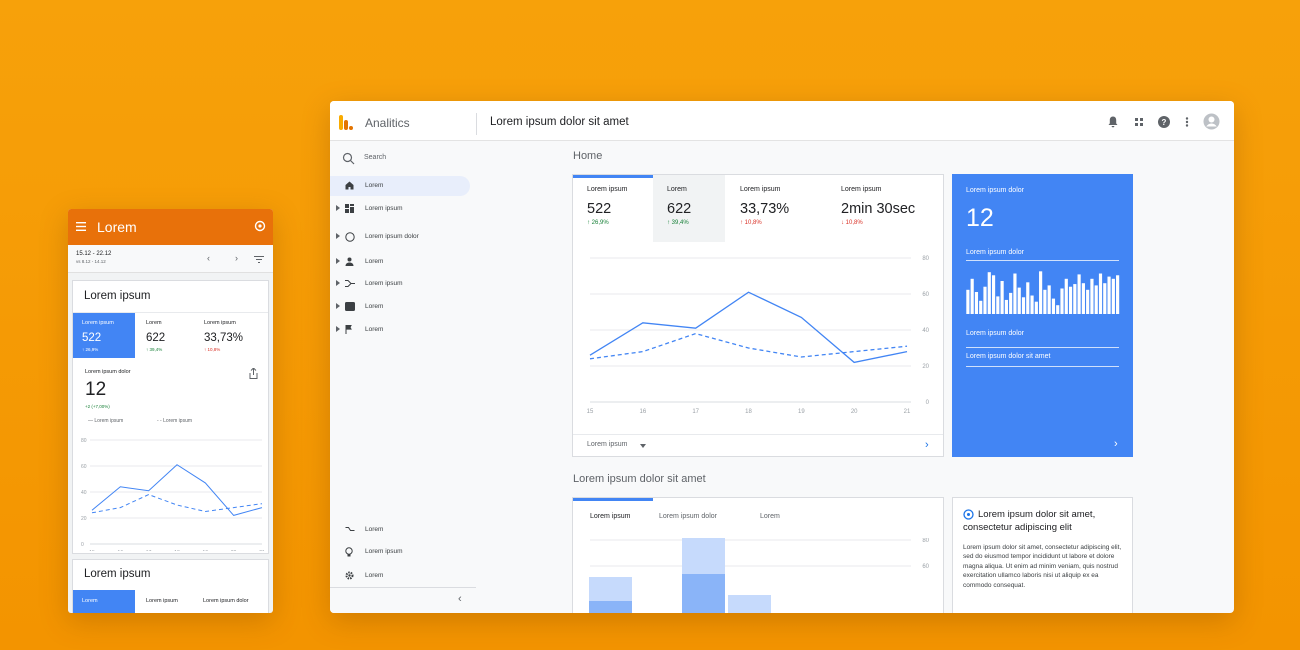  I want to click on behavior-icon, so click(350, 306).